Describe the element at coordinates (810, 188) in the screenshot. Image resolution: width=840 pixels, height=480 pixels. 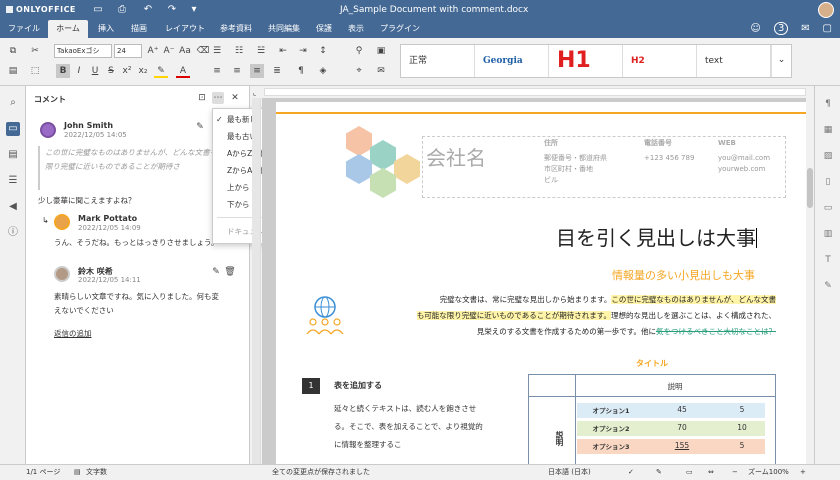
I see `scrollbar-thumb` at that location.